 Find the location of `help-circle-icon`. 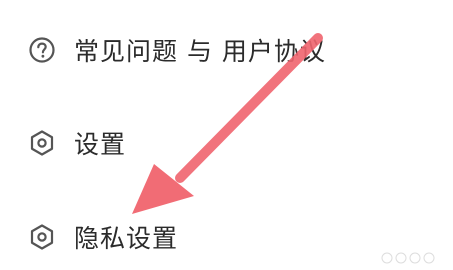

help-circle-icon is located at coordinates (42, 50).